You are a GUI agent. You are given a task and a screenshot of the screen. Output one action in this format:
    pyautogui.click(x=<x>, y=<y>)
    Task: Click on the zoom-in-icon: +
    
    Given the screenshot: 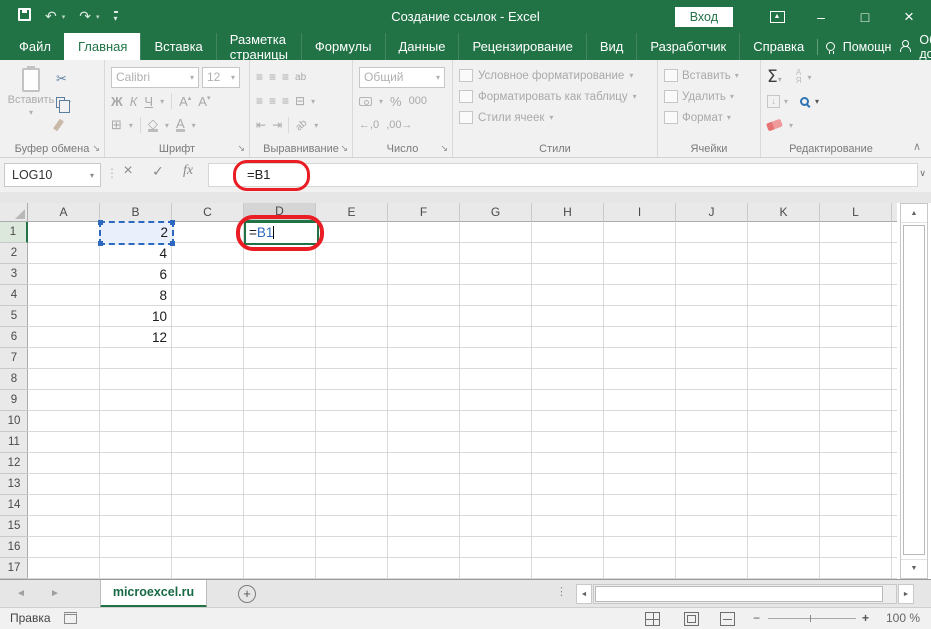 What is the action you would take?
    pyautogui.click(x=865, y=618)
    